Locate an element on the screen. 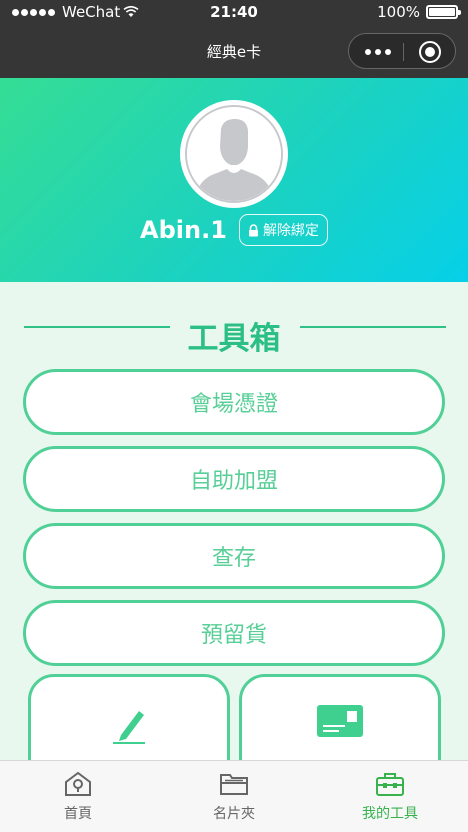  toolbox-title: 工具箱 is located at coordinates (234, 339).